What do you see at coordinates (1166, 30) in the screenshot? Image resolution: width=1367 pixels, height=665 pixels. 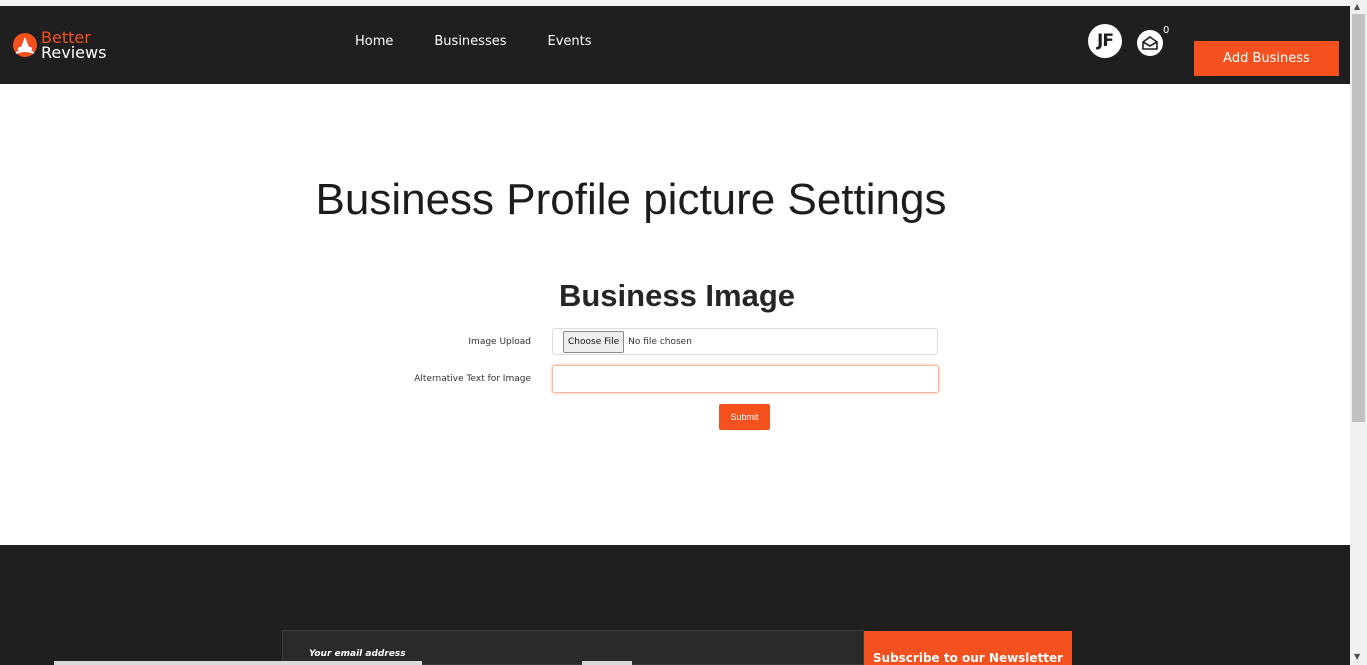 I see `messages-count-badge: 0` at bounding box center [1166, 30].